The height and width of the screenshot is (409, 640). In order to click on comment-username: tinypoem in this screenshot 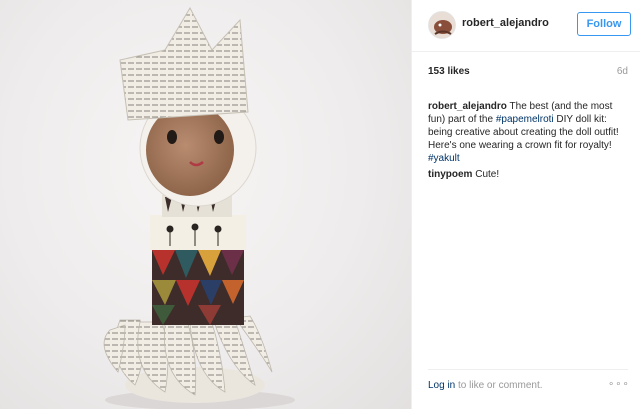, I will do `click(450, 174)`.